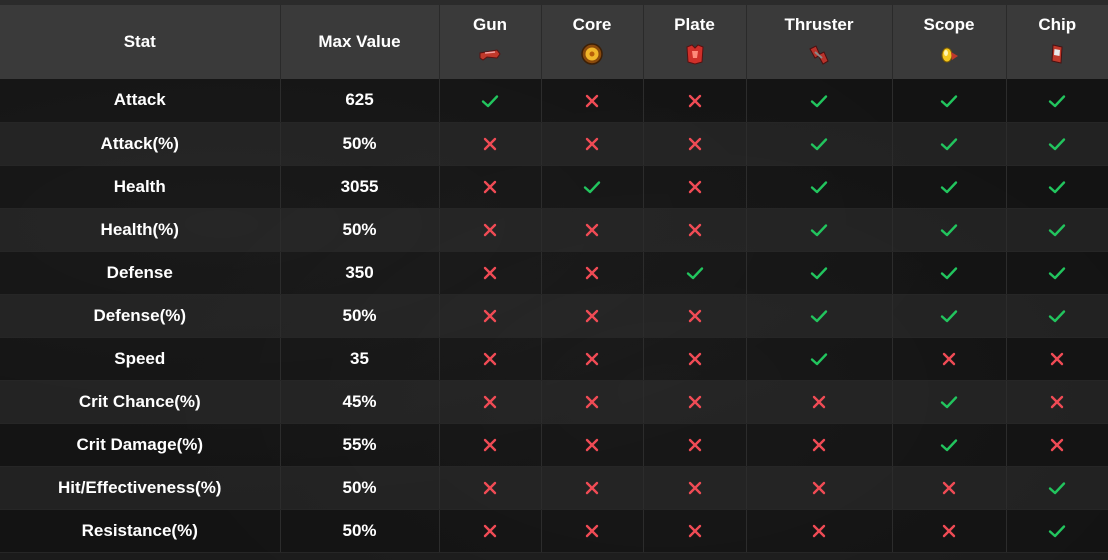  What do you see at coordinates (819, 24) in the screenshot?
I see `header-thruster-label: Thruster` at bounding box center [819, 24].